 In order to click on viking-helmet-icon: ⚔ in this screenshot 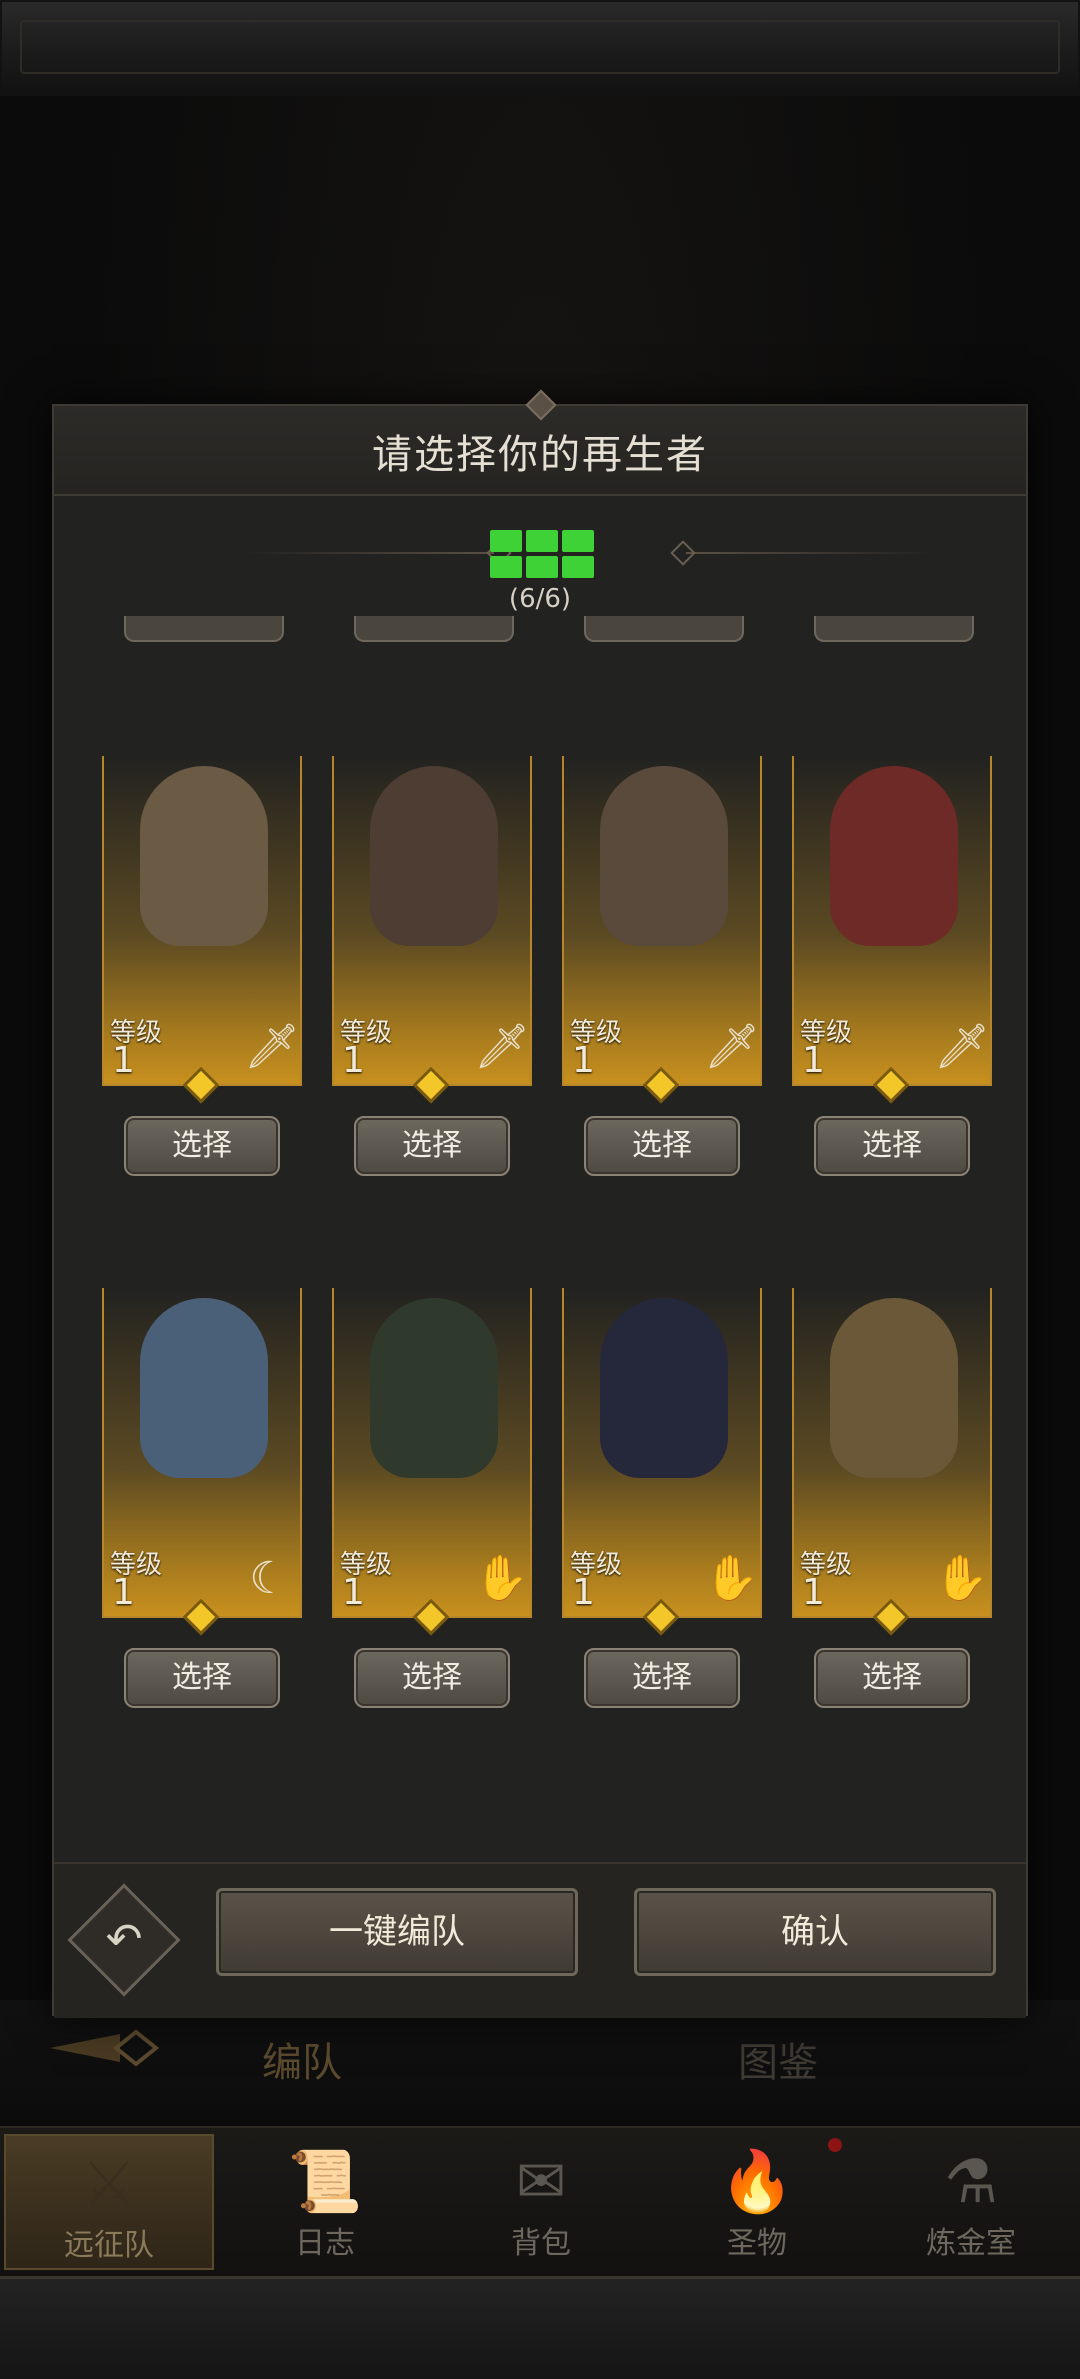, I will do `click(109, 2184)`.